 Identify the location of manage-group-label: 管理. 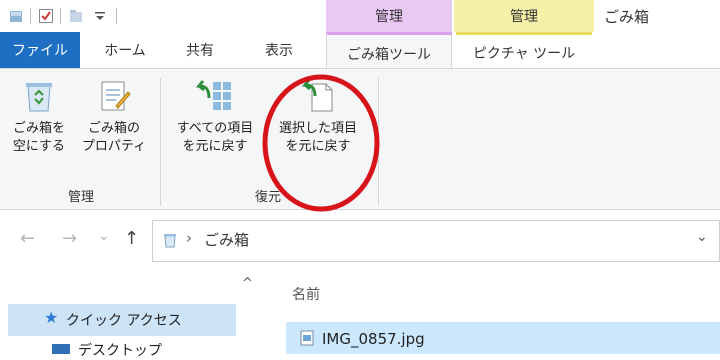
(80, 197).